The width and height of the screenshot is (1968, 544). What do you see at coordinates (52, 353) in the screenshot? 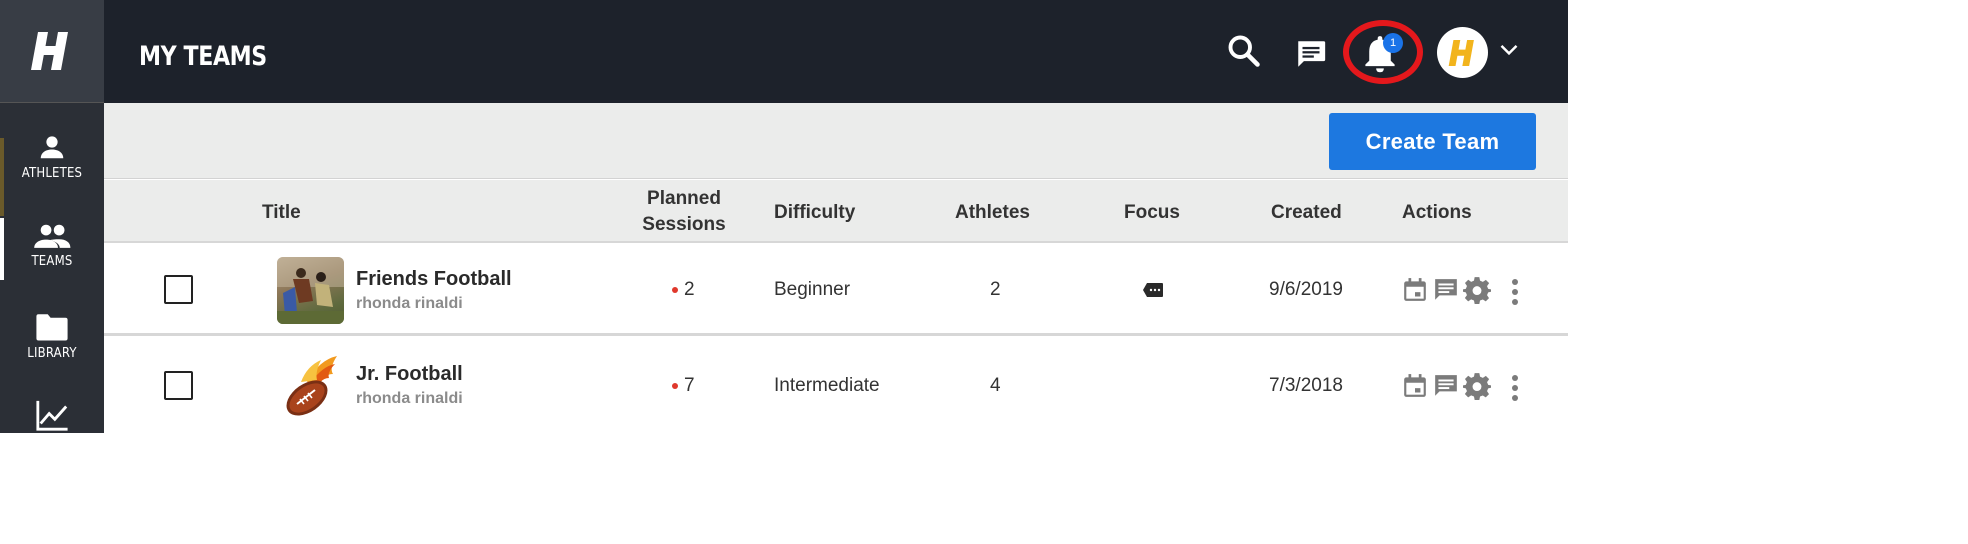
I see `sidebar-item-label: LIBRARY` at bounding box center [52, 353].